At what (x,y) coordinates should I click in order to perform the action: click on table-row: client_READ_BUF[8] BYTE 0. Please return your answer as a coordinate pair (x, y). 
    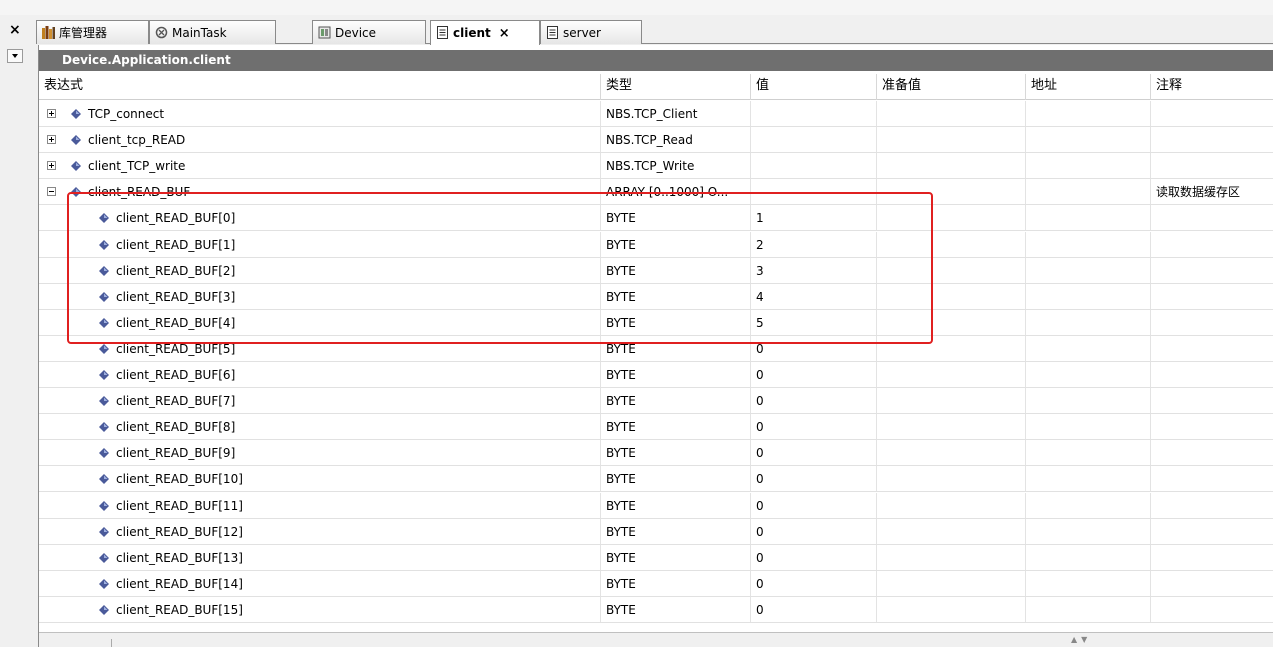
    Looking at the image, I should click on (656, 427).